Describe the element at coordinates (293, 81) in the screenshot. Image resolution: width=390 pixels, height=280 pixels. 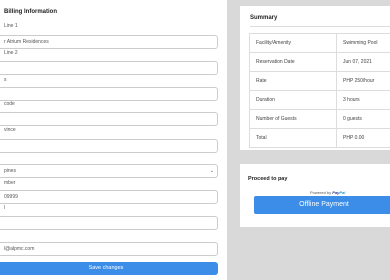
I see `rate-label: Rate` at that location.